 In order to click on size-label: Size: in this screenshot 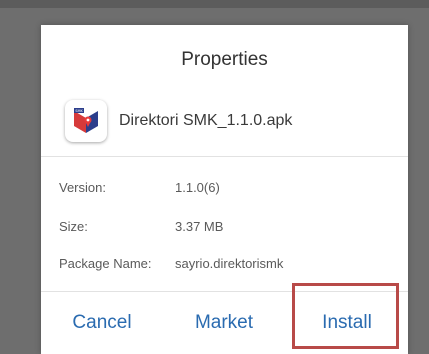, I will do `click(73, 226)`.